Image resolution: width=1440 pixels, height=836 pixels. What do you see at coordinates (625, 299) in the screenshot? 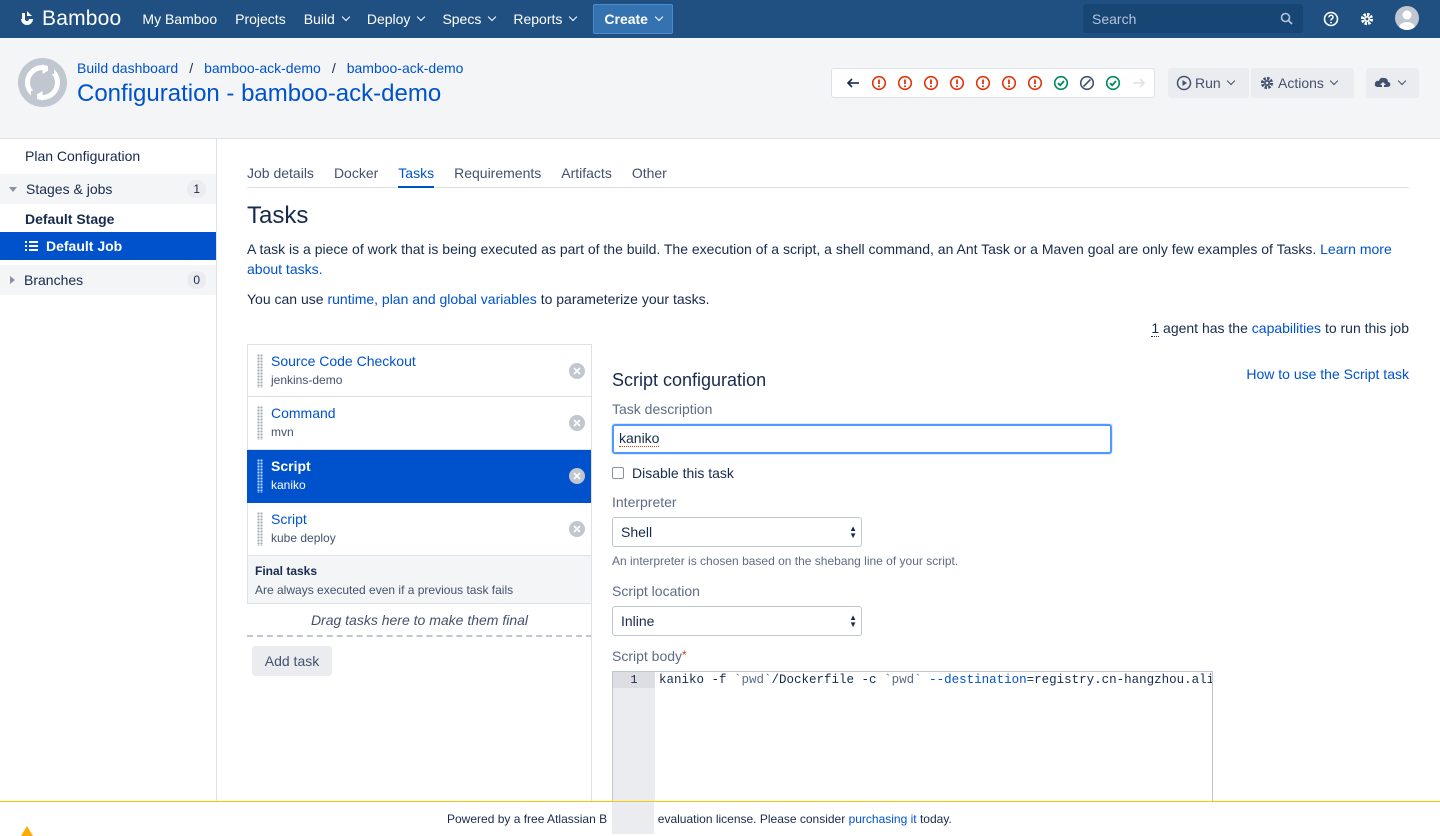
I see `hint-text: to parameterize your tasks.` at bounding box center [625, 299].